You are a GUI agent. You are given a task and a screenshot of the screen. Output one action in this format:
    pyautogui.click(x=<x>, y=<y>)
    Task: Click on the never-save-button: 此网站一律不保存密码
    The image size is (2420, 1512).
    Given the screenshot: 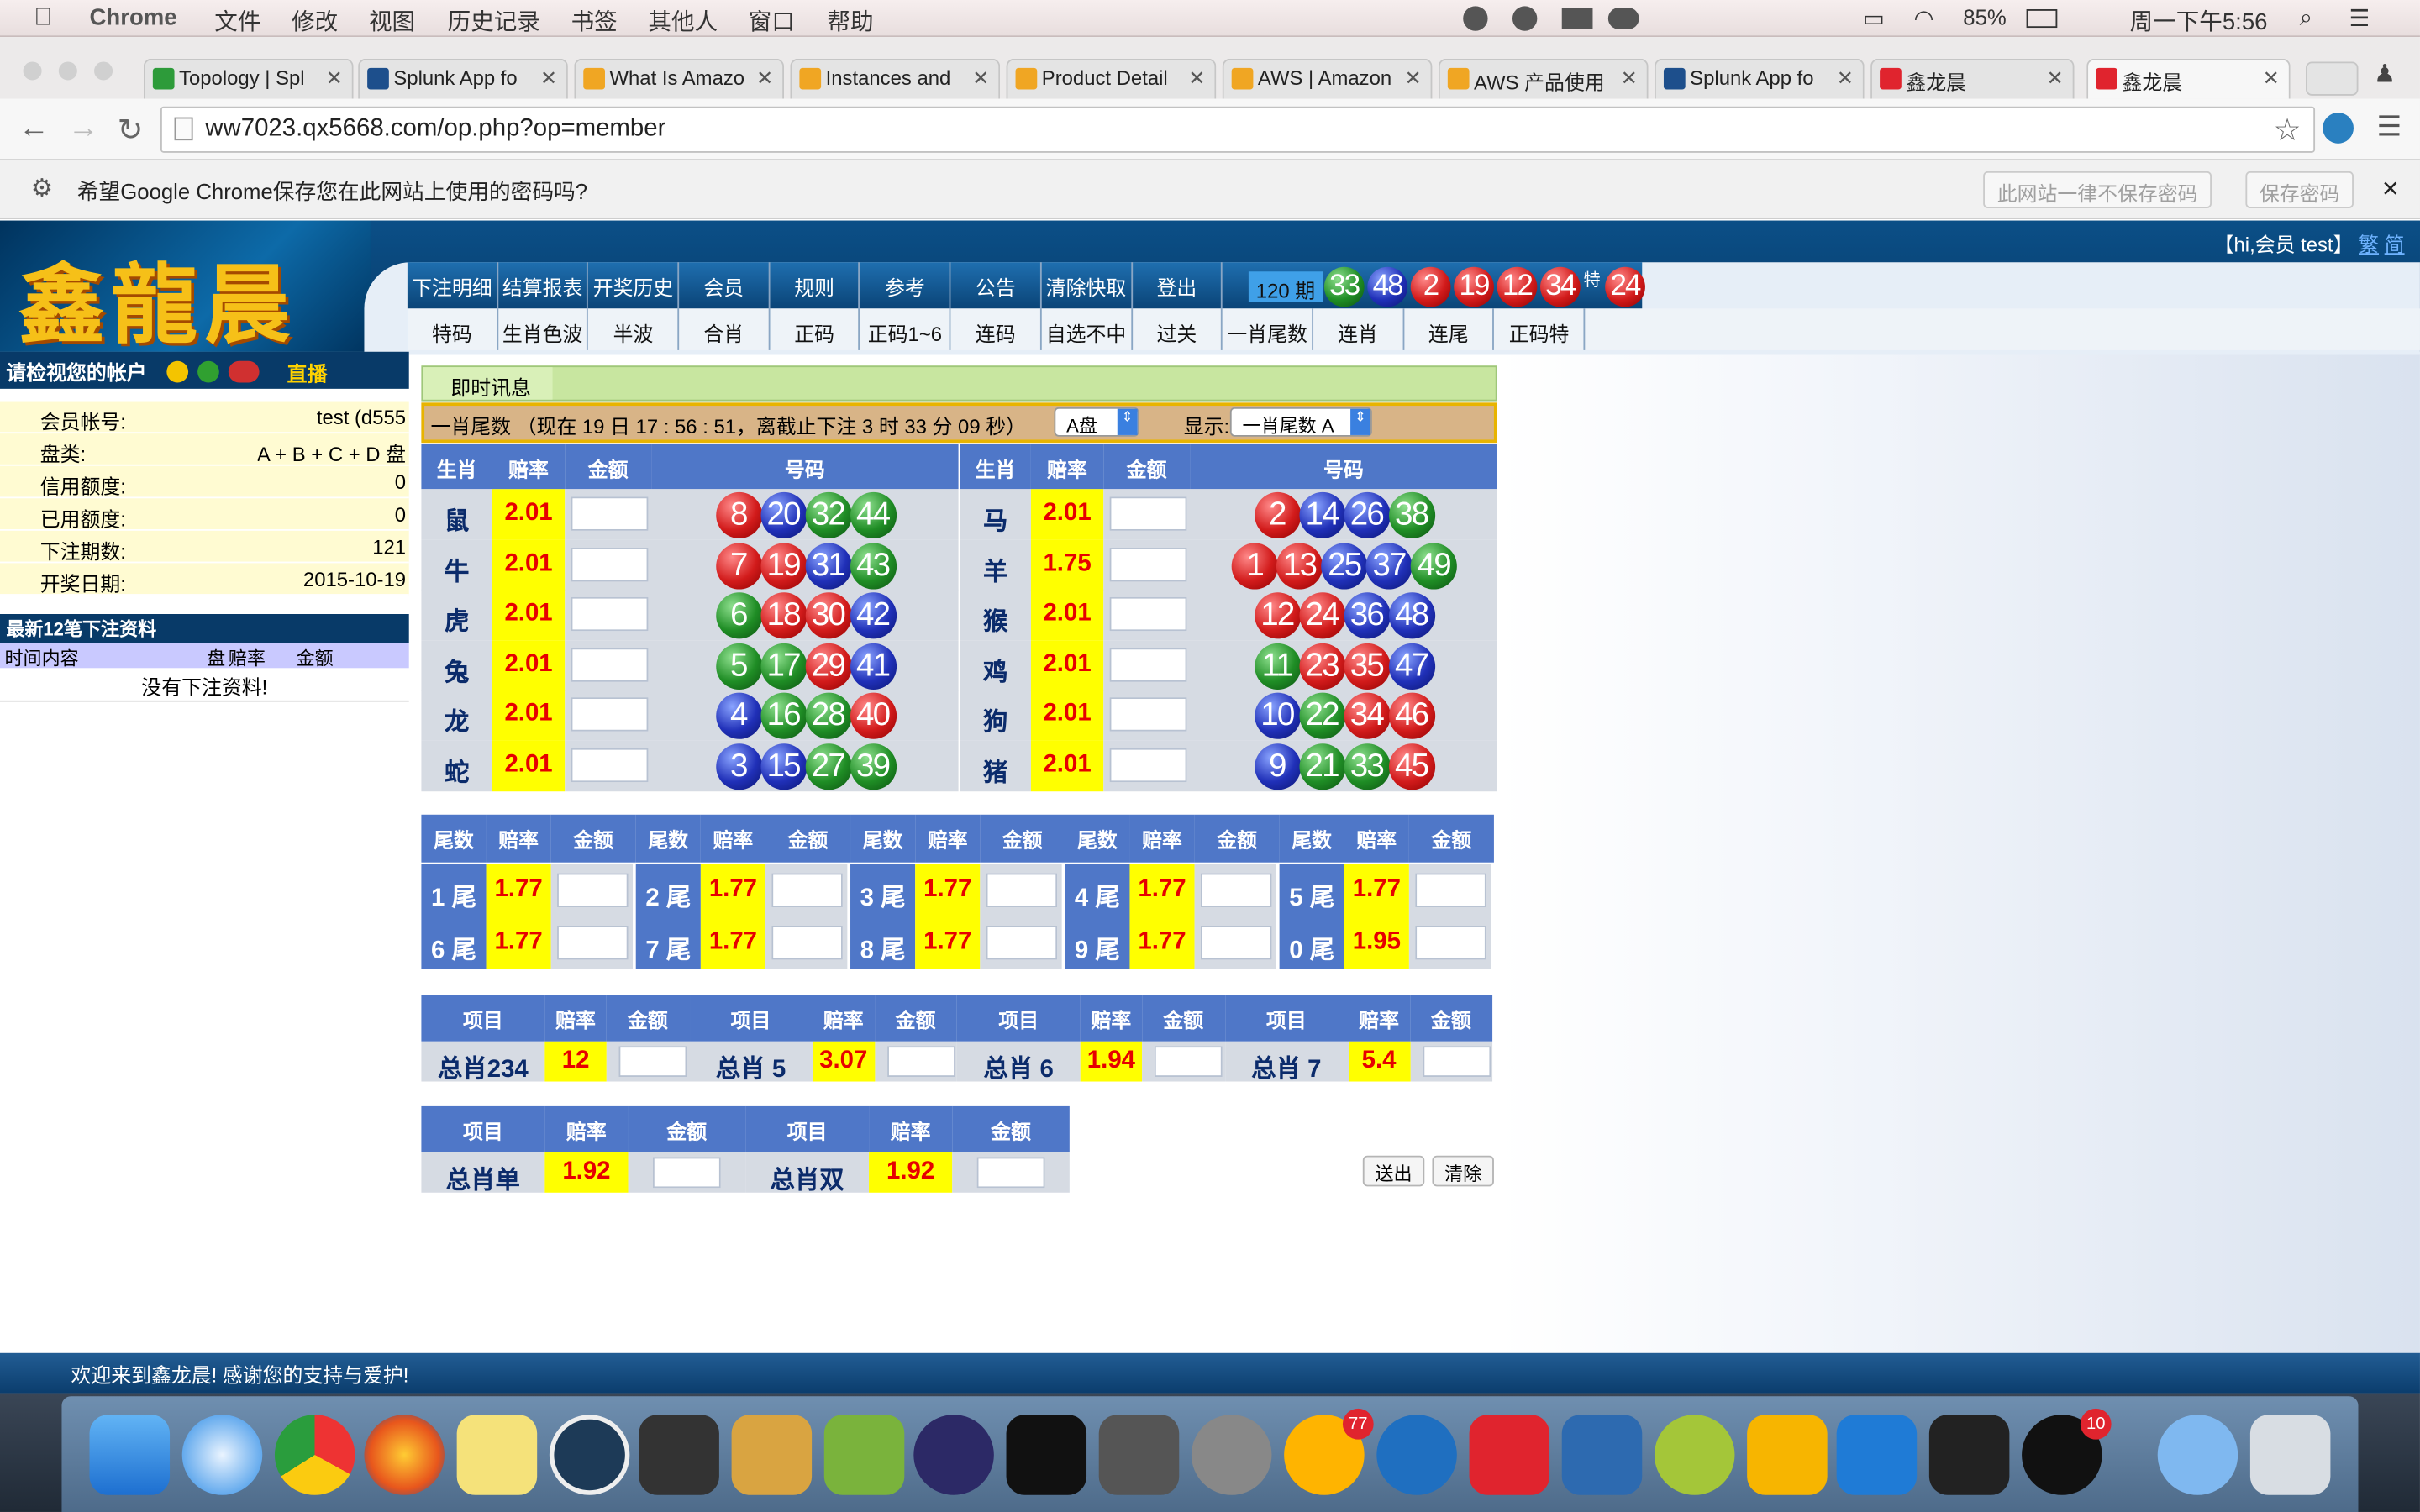 What is the action you would take?
    pyautogui.click(x=2097, y=189)
    